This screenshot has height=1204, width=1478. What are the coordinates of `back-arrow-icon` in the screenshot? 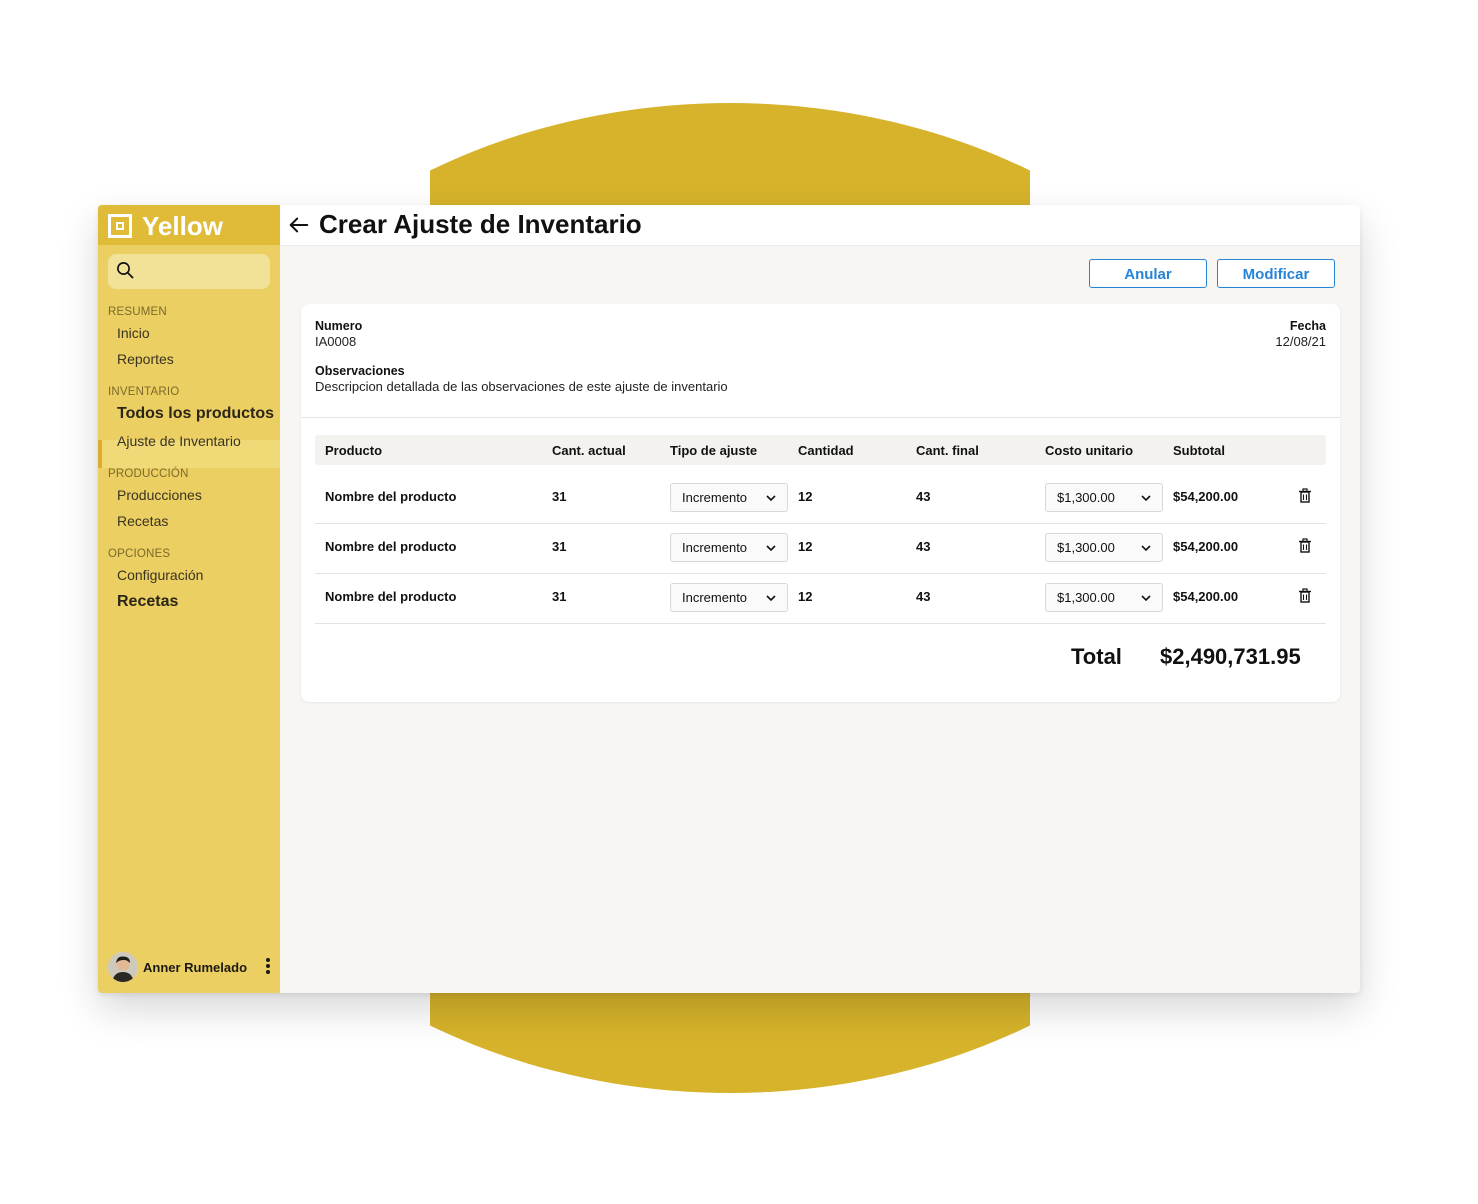 It's located at (299, 225).